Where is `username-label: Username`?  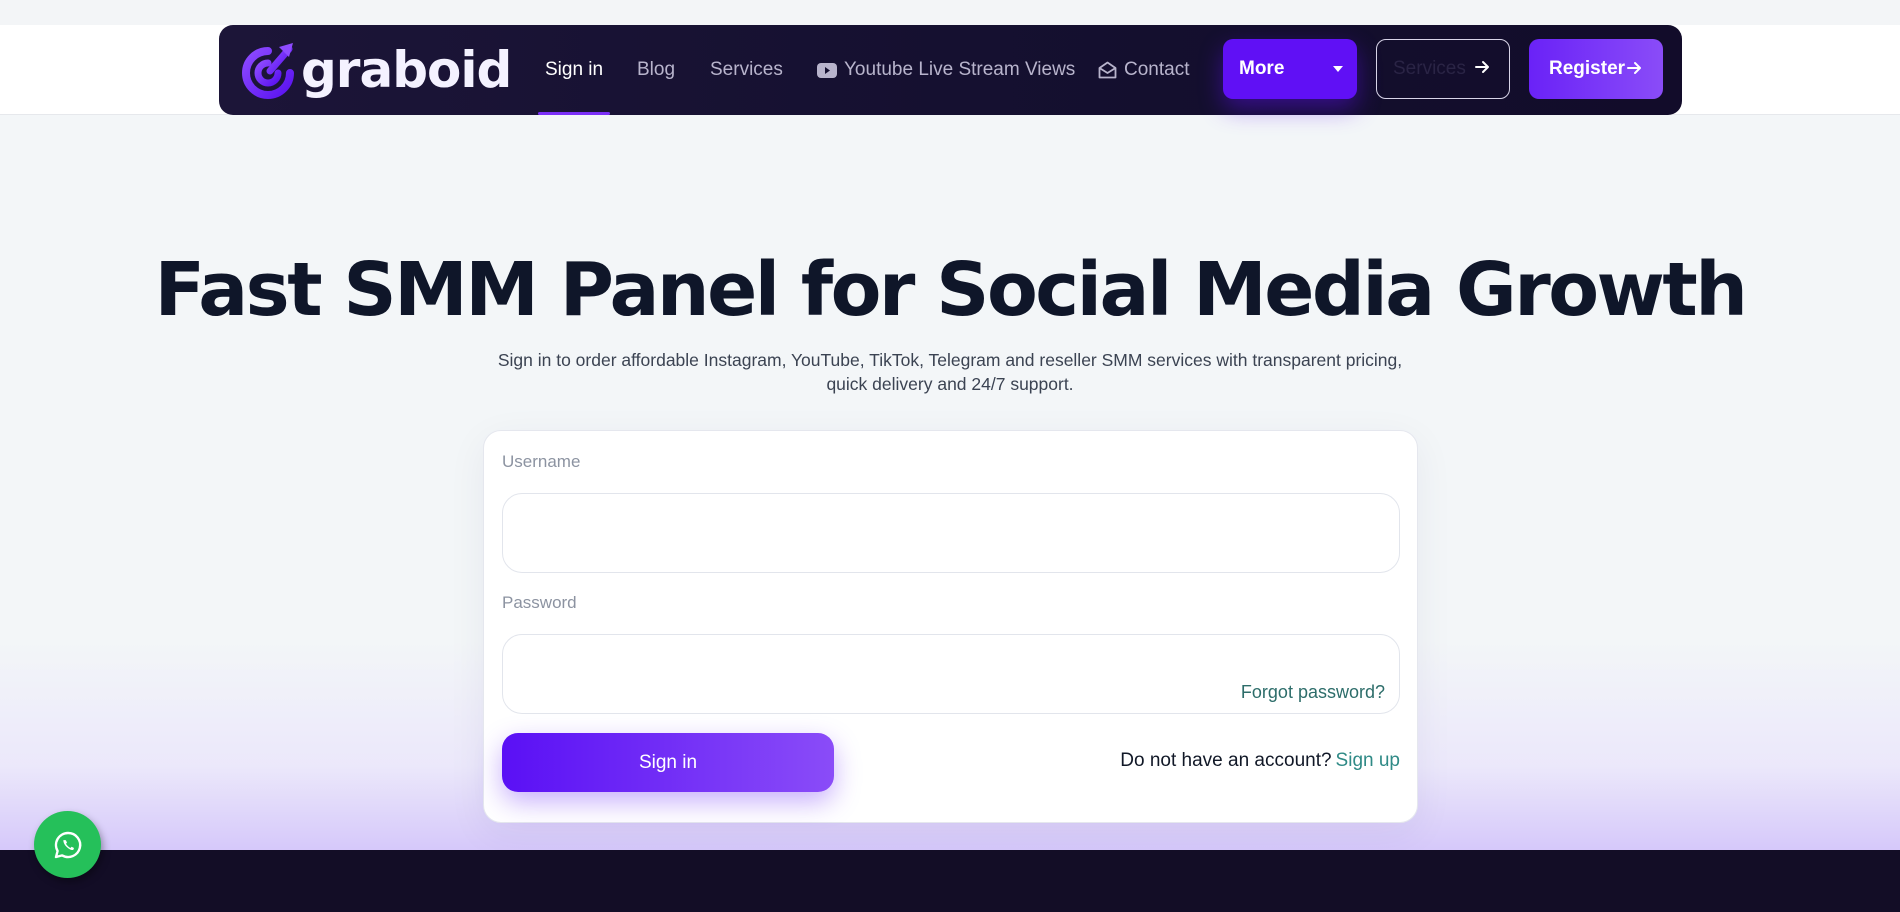
username-label: Username is located at coordinates (541, 461).